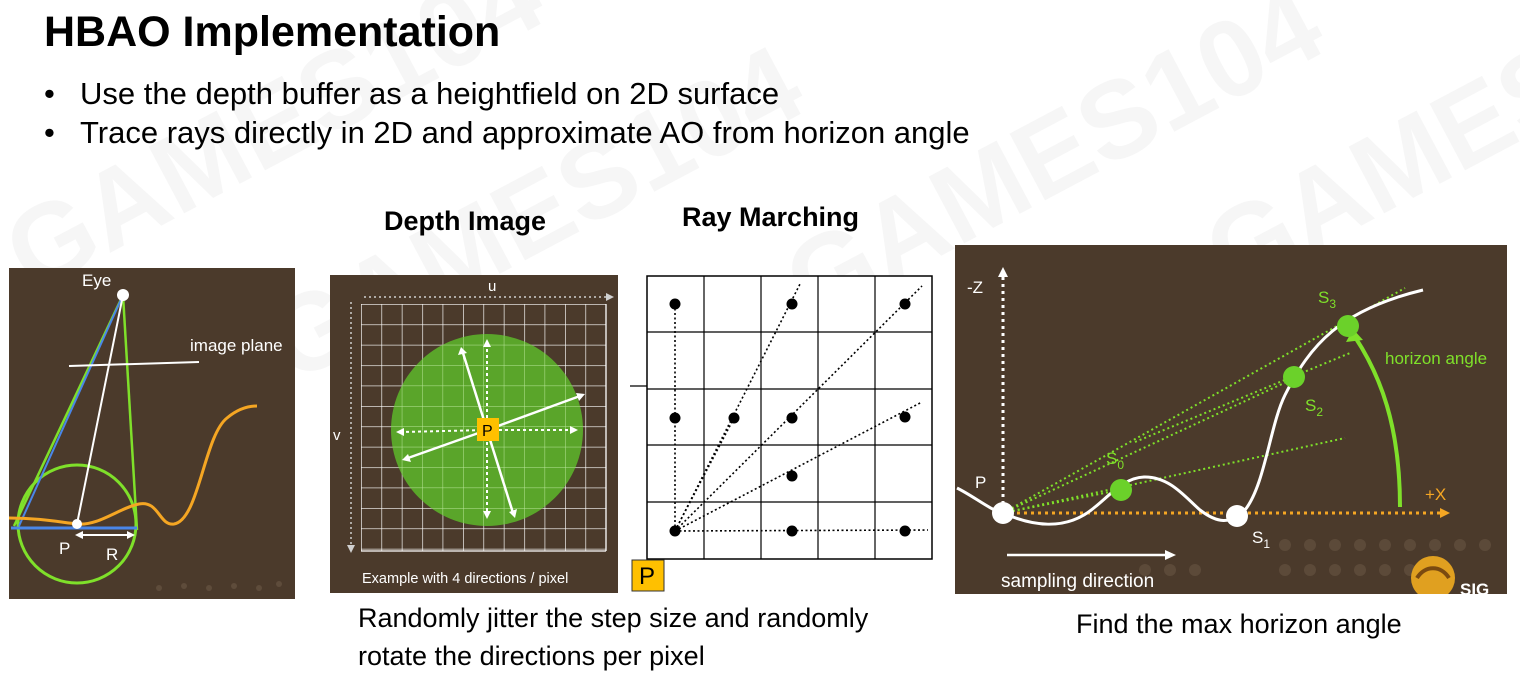 The width and height of the screenshot is (1520, 684). What do you see at coordinates (531, 656) in the screenshot?
I see `jitter-caption-line: rotate the directions per pixel` at bounding box center [531, 656].